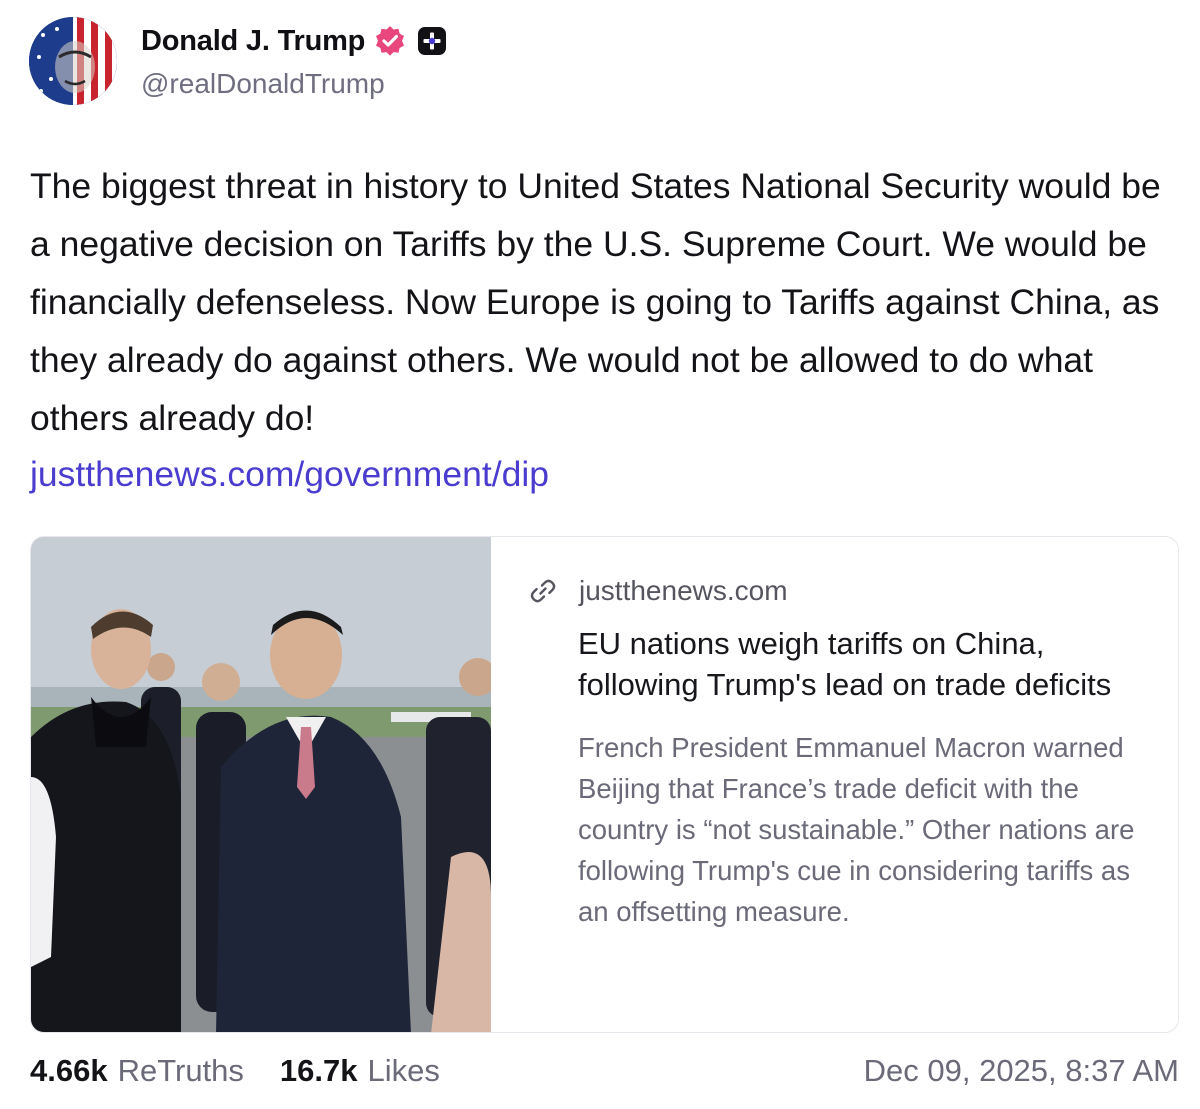 This screenshot has width=1200, height=1109. Describe the element at coordinates (289, 474) in the screenshot. I see `post-link: justthenews.com/government/dip` at that location.